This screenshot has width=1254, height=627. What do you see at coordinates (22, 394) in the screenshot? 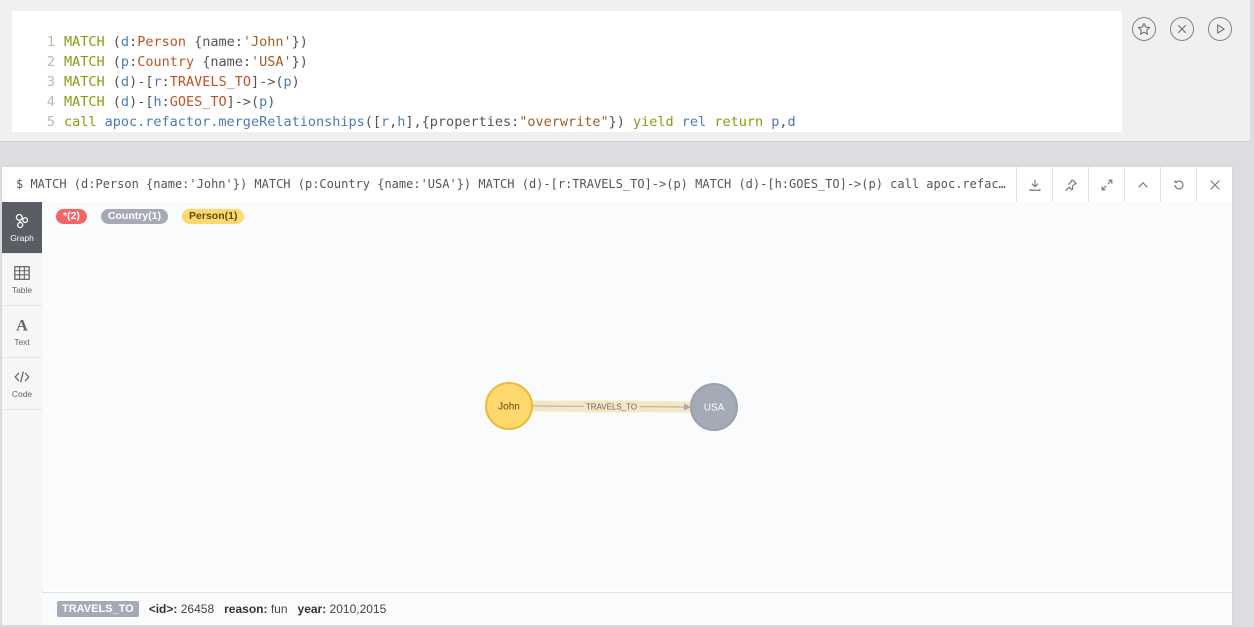
I see `tab-code-label: Code` at bounding box center [22, 394].